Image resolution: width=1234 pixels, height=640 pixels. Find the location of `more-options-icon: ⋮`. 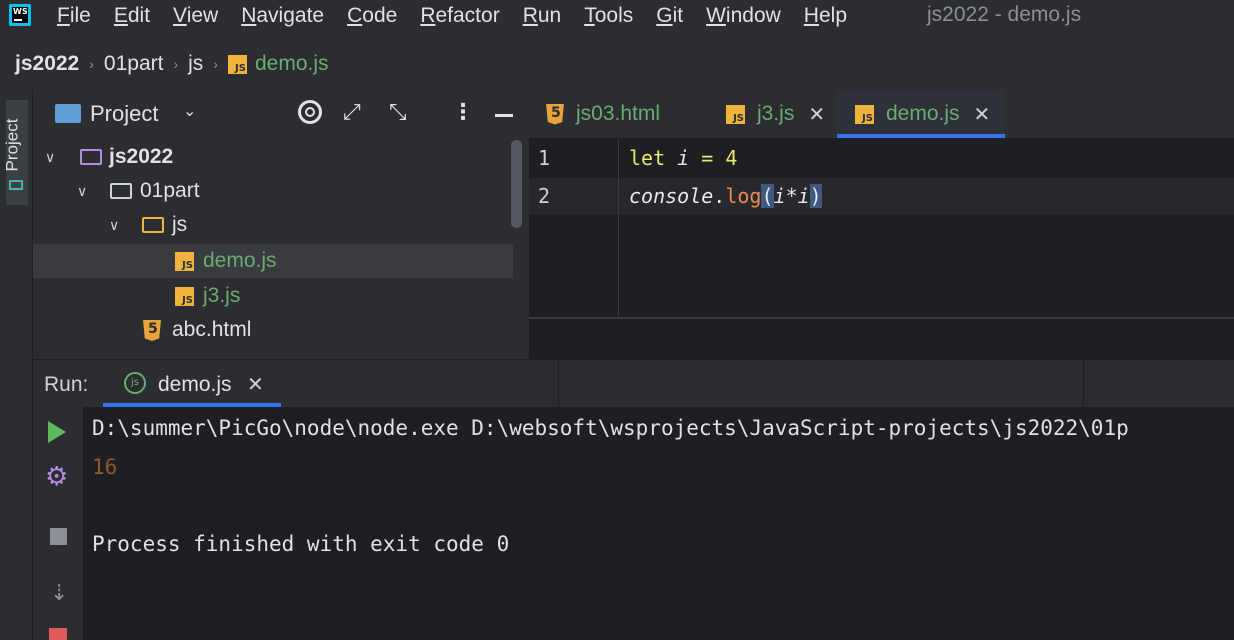

more-options-icon: ⋮ is located at coordinates (463, 112).